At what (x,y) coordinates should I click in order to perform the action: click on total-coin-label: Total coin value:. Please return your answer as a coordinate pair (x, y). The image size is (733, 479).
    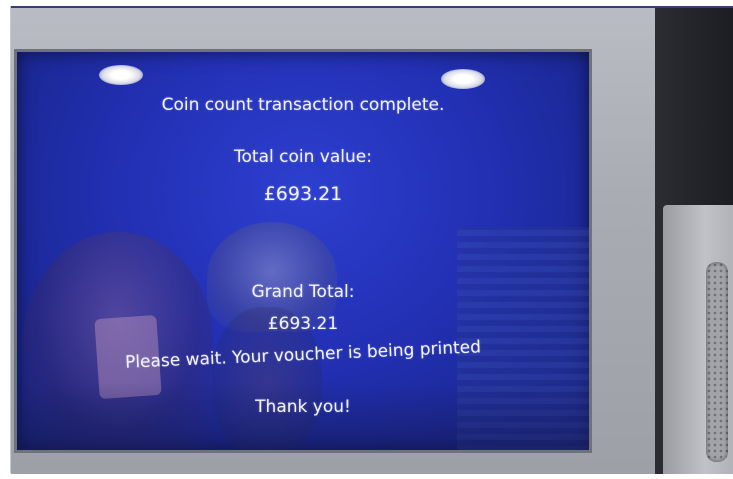
    Looking at the image, I should click on (303, 157).